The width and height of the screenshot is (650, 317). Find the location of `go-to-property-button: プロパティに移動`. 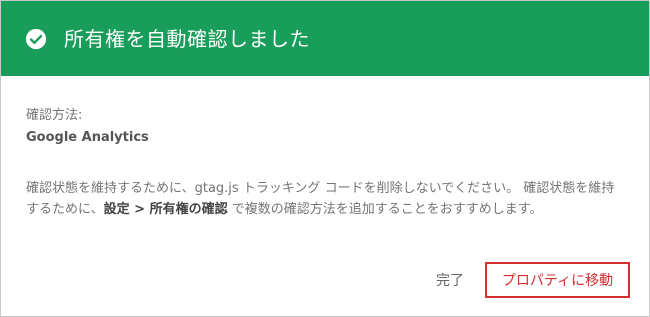

go-to-property-button: プロパティに移動 is located at coordinates (557, 280).